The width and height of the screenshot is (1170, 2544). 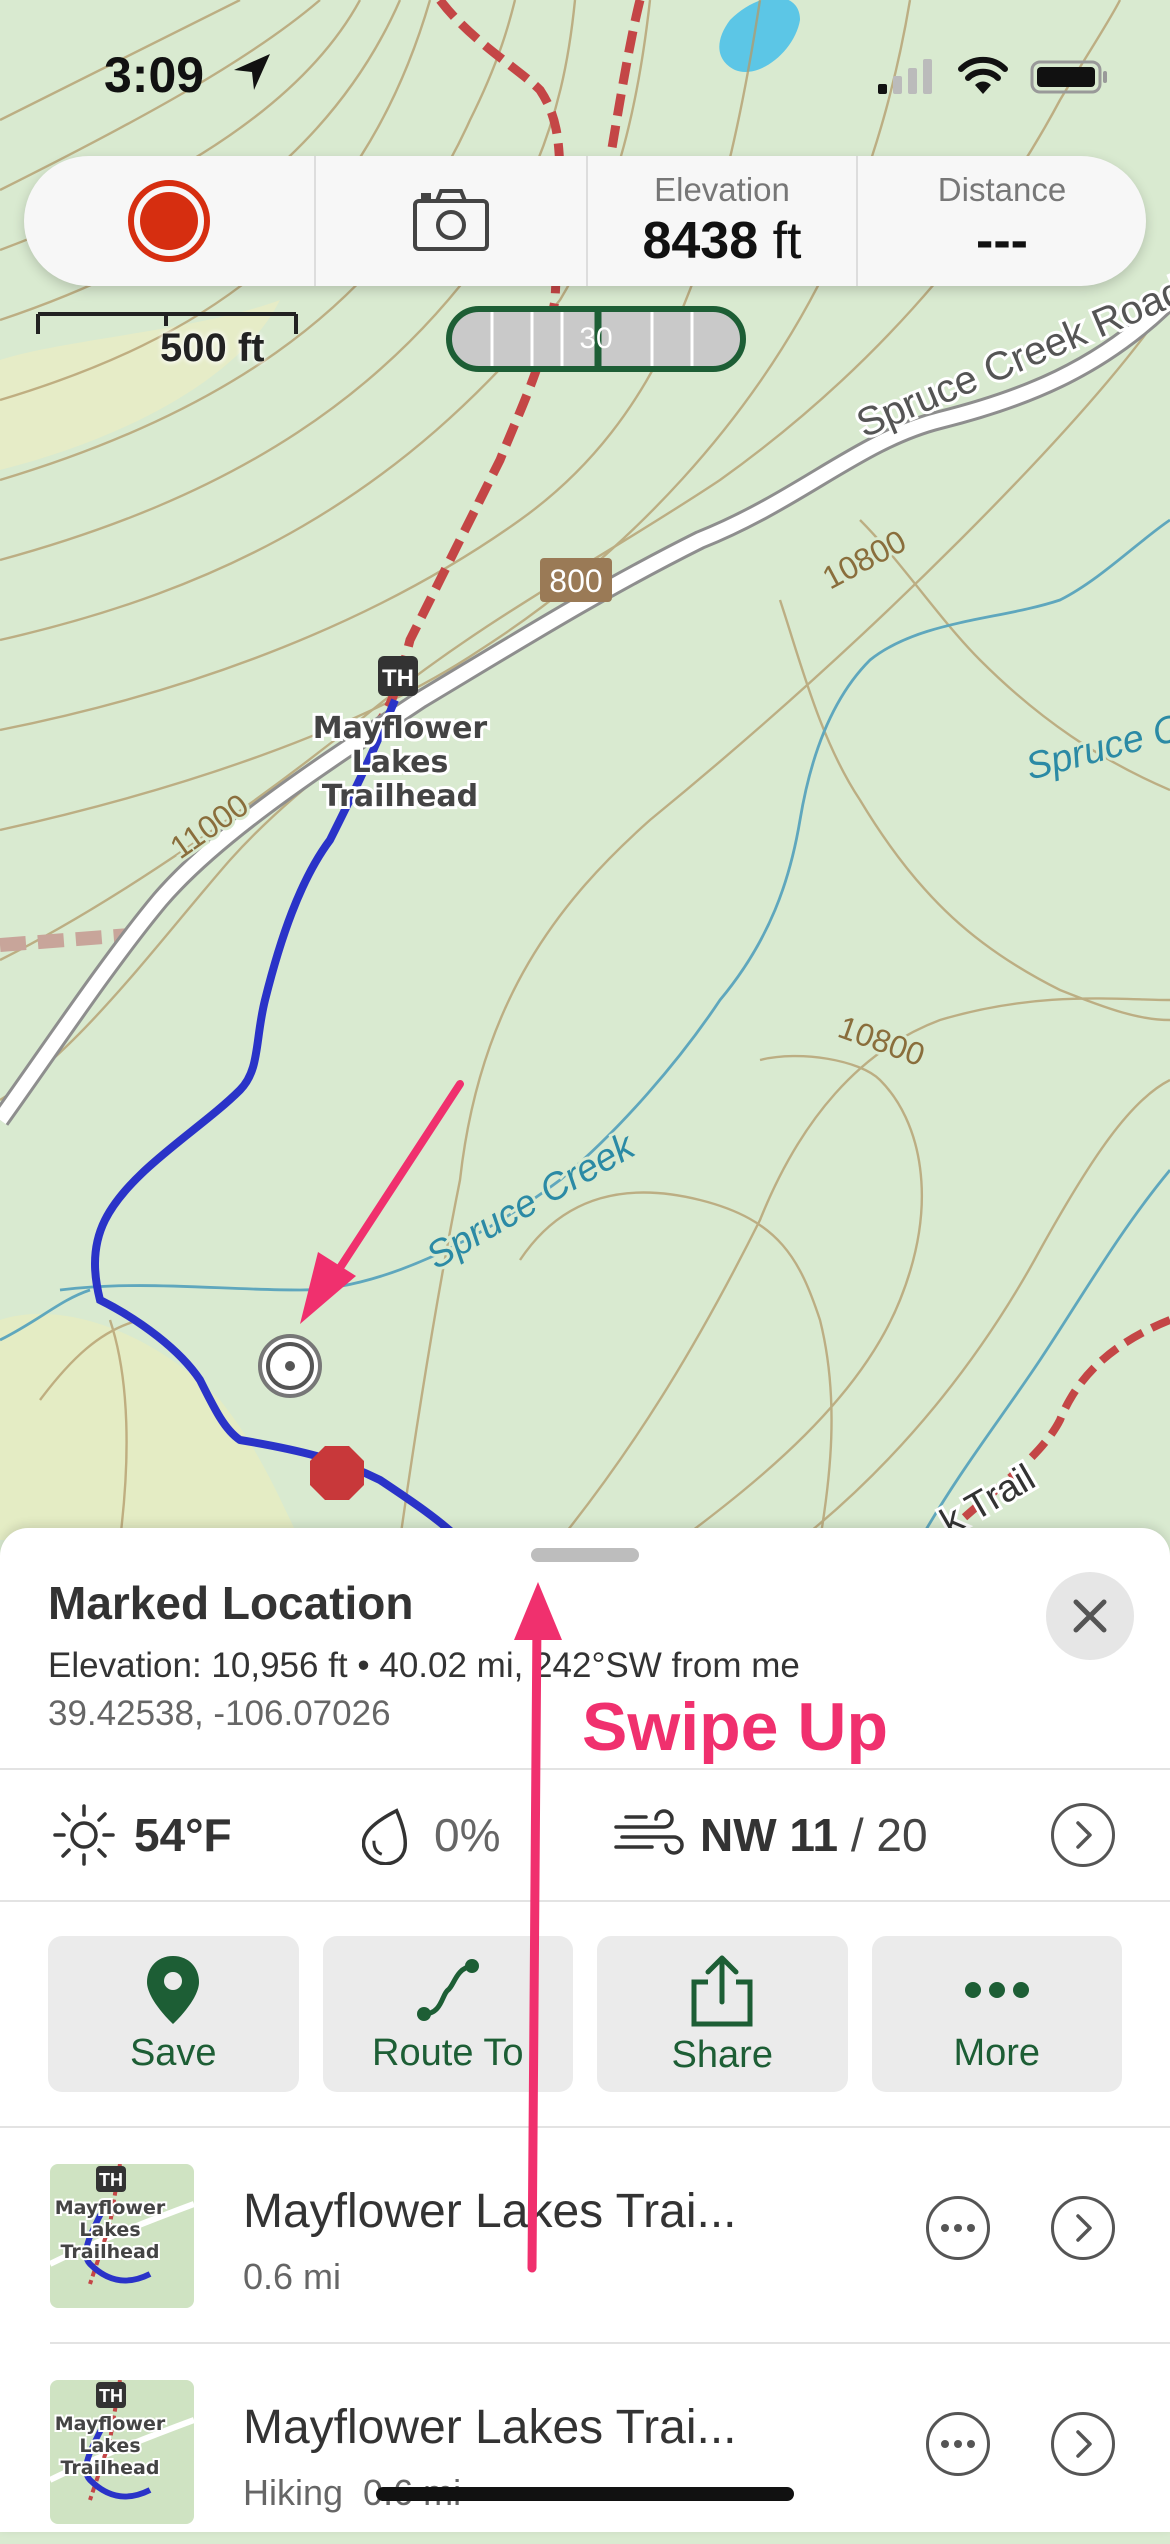 I want to click on svg-text: 800, so click(x=575, y=581).